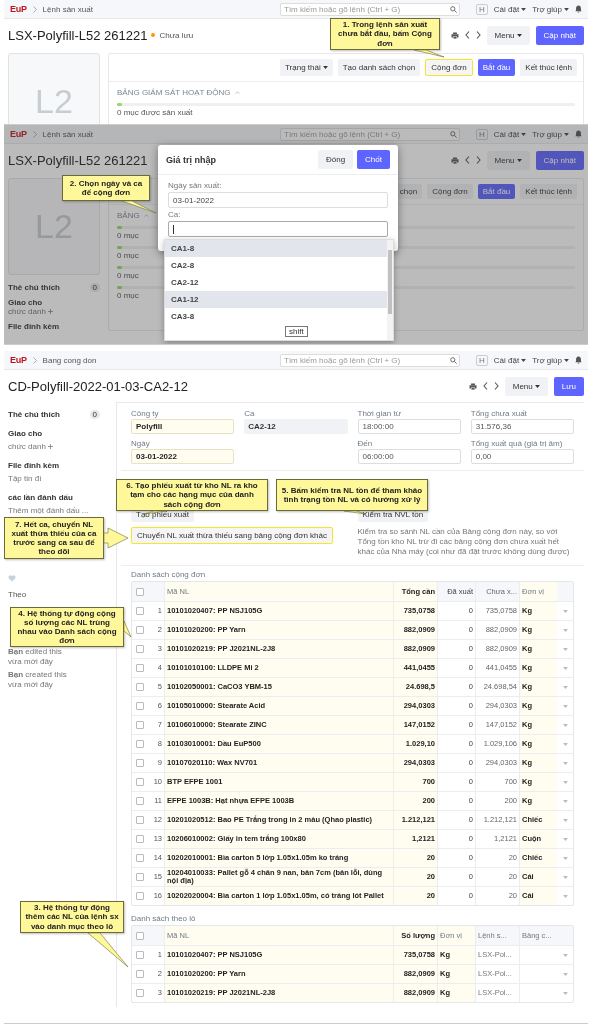  Describe the element at coordinates (30, 446) in the screenshot. I see `assign-link: chức danh` at that location.